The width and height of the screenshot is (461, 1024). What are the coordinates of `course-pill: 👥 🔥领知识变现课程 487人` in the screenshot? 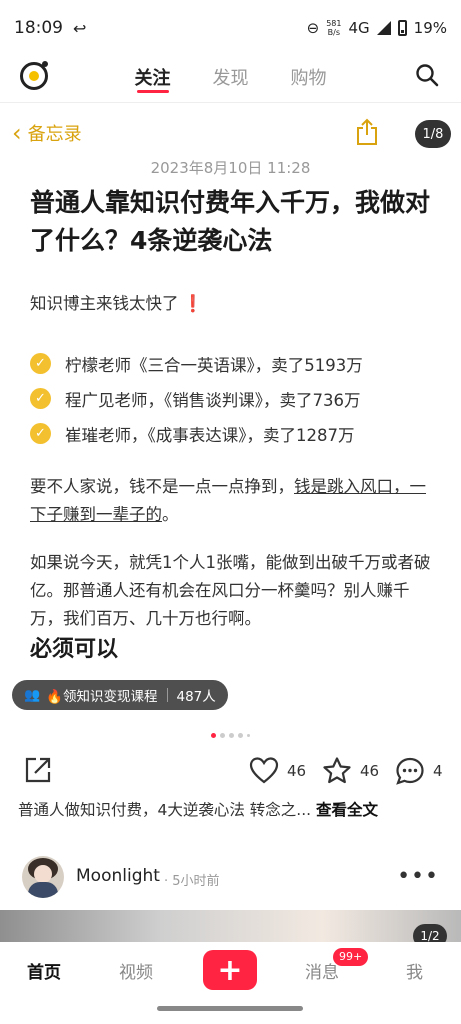 It's located at (120, 695).